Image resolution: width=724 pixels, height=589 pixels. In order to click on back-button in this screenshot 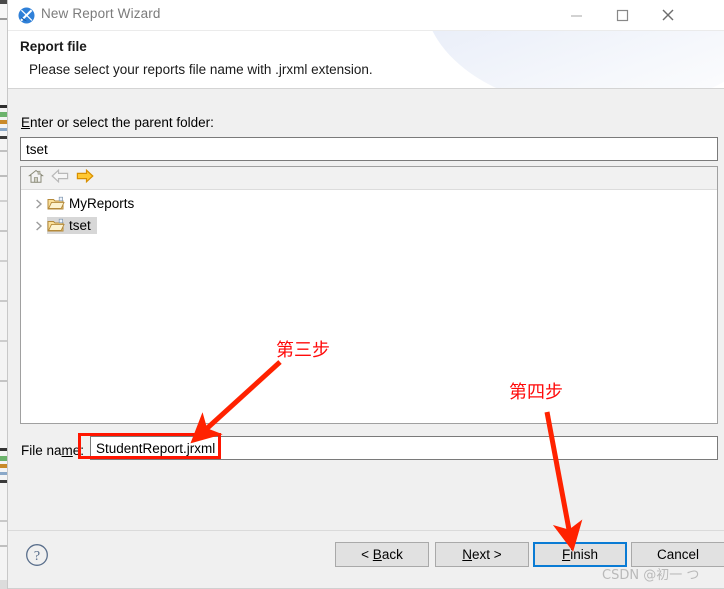, I will do `click(60, 178)`.